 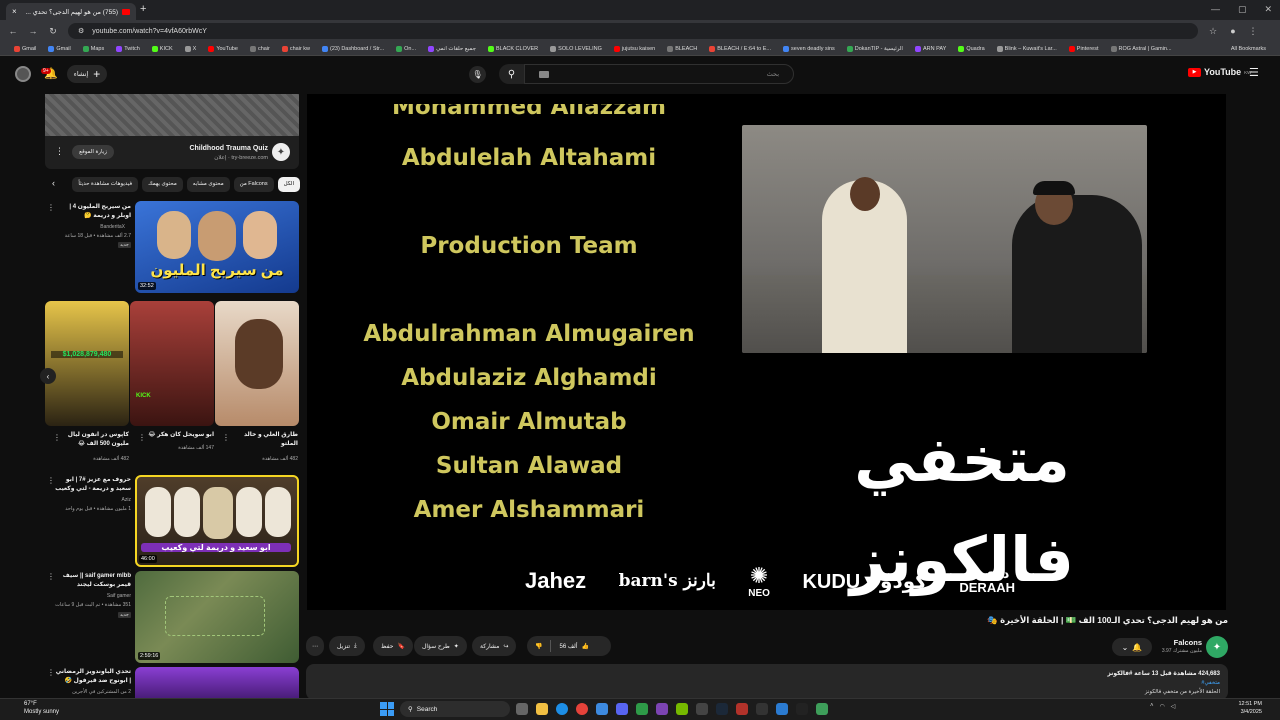 I want to click on ad-title: Childhood Trauma Quiz, so click(x=209, y=148).